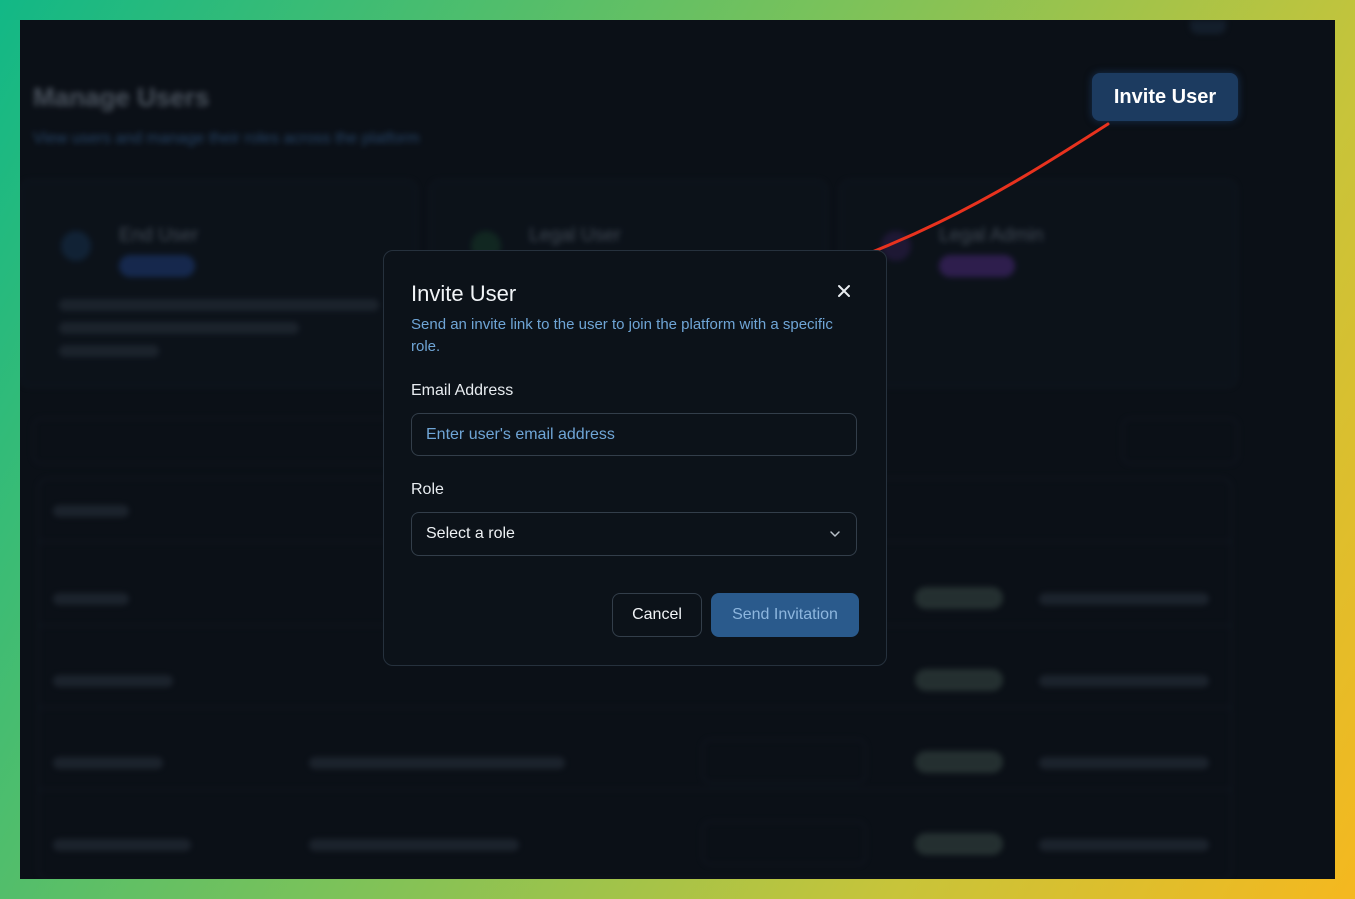  What do you see at coordinates (234, 441) in the screenshot?
I see `search-input` at bounding box center [234, 441].